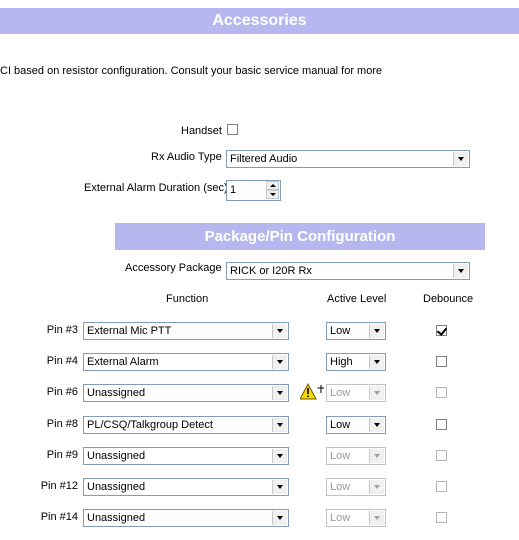  I want to click on pin-function-value: PL/CSQ/Talkgroup Detect, so click(150, 425).